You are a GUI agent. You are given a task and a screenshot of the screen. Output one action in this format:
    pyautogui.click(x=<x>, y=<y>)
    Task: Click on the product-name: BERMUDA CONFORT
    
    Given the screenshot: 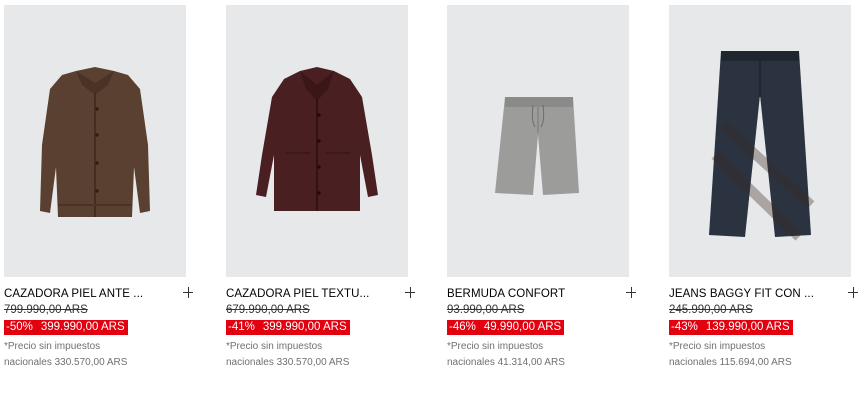 What is the action you would take?
    pyautogui.click(x=538, y=294)
    